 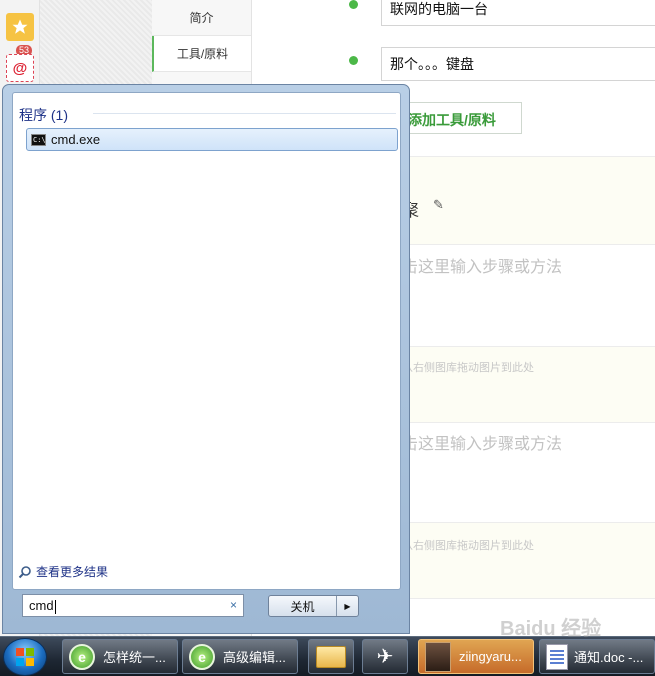 I want to click on at-icon: @, so click(x=20, y=68).